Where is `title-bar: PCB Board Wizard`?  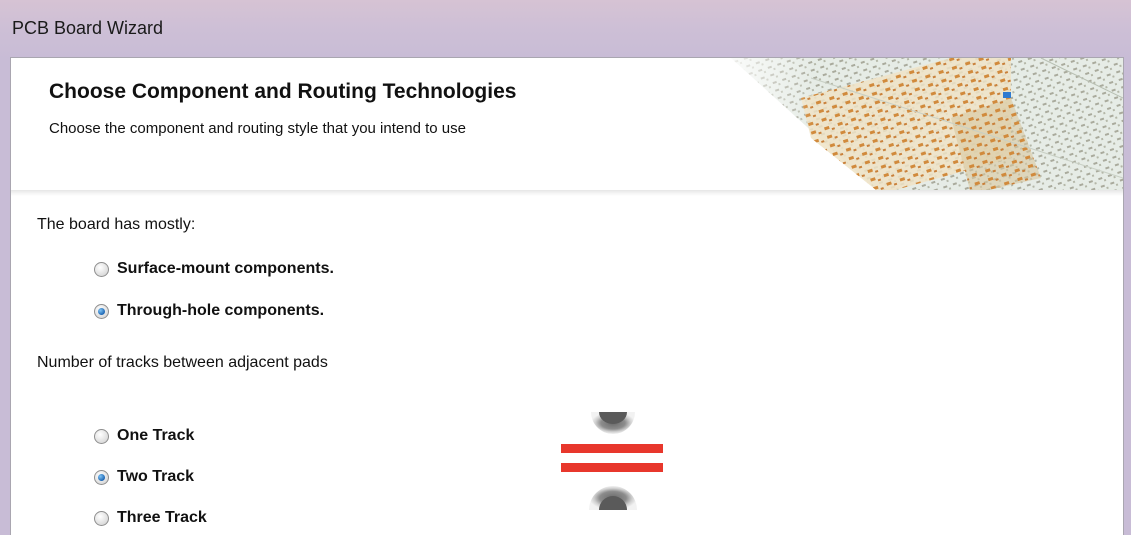 title-bar: PCB Board Wizard is located at coordinates (565, 29).